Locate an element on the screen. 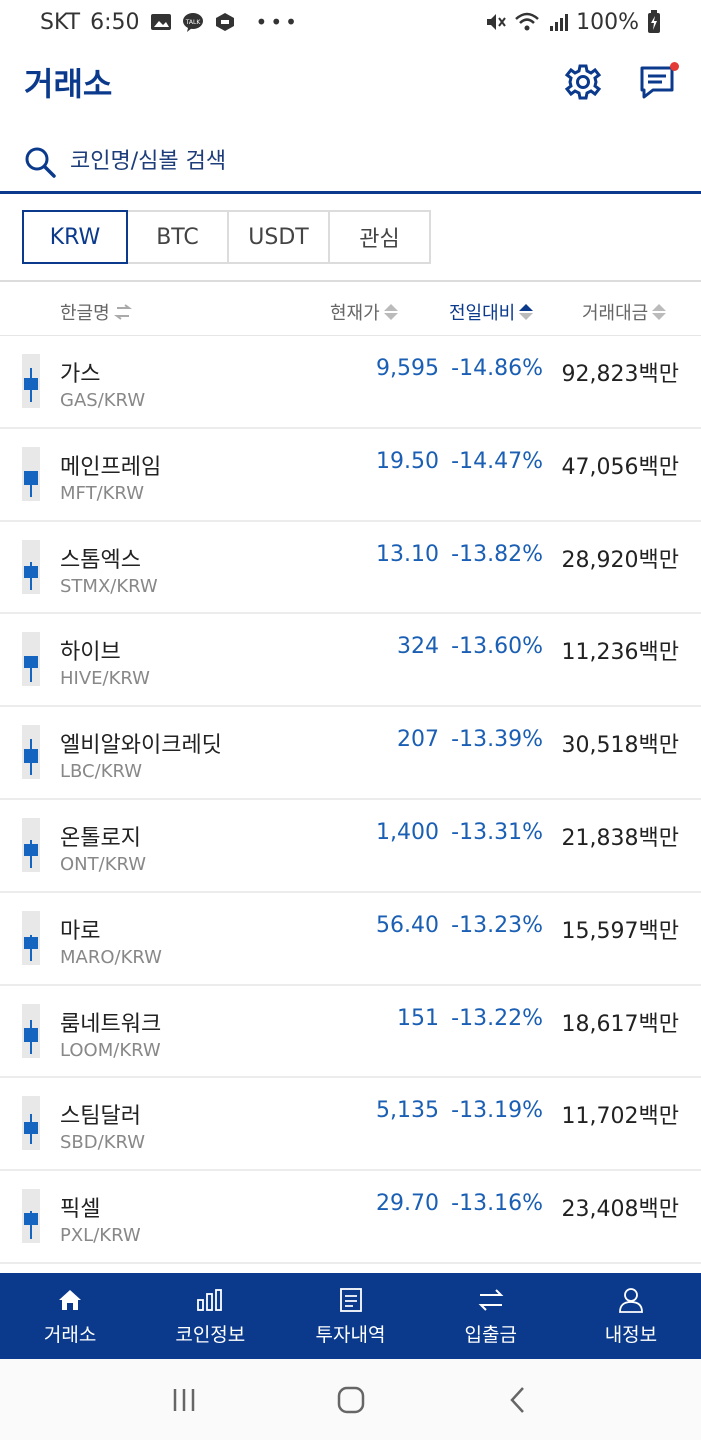 Image resolution: width=701 pixels, height=1440 pixels. coin-change: -13.31% is located at coordinates (497, 832).